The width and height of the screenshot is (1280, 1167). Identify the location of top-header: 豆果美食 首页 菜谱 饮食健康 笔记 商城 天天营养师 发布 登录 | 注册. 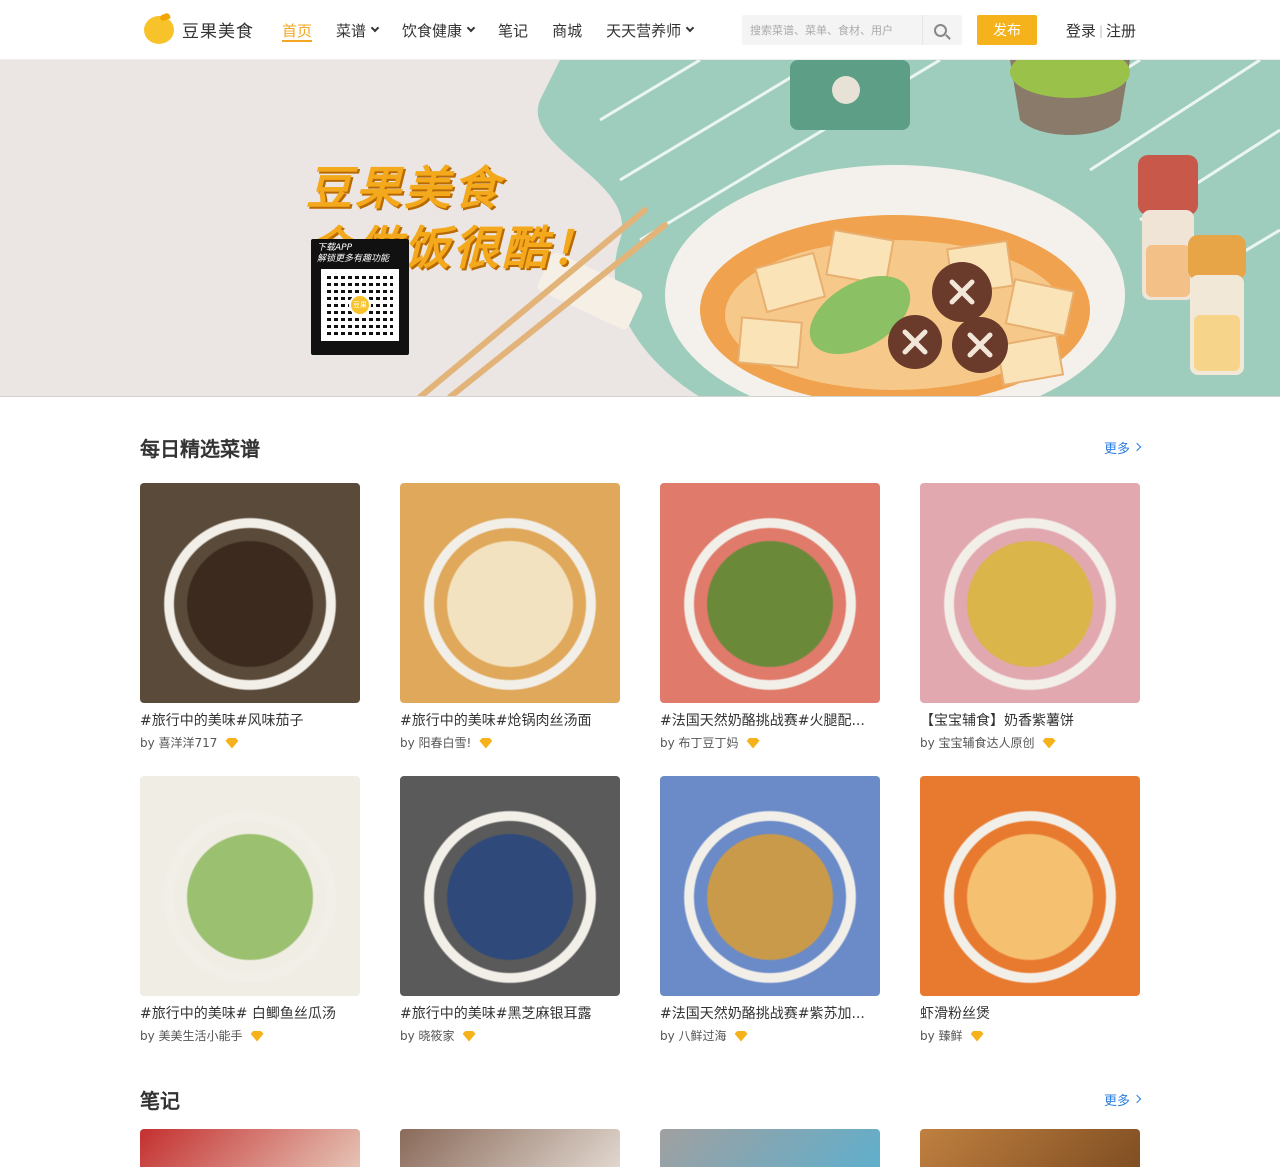
(640, 30).